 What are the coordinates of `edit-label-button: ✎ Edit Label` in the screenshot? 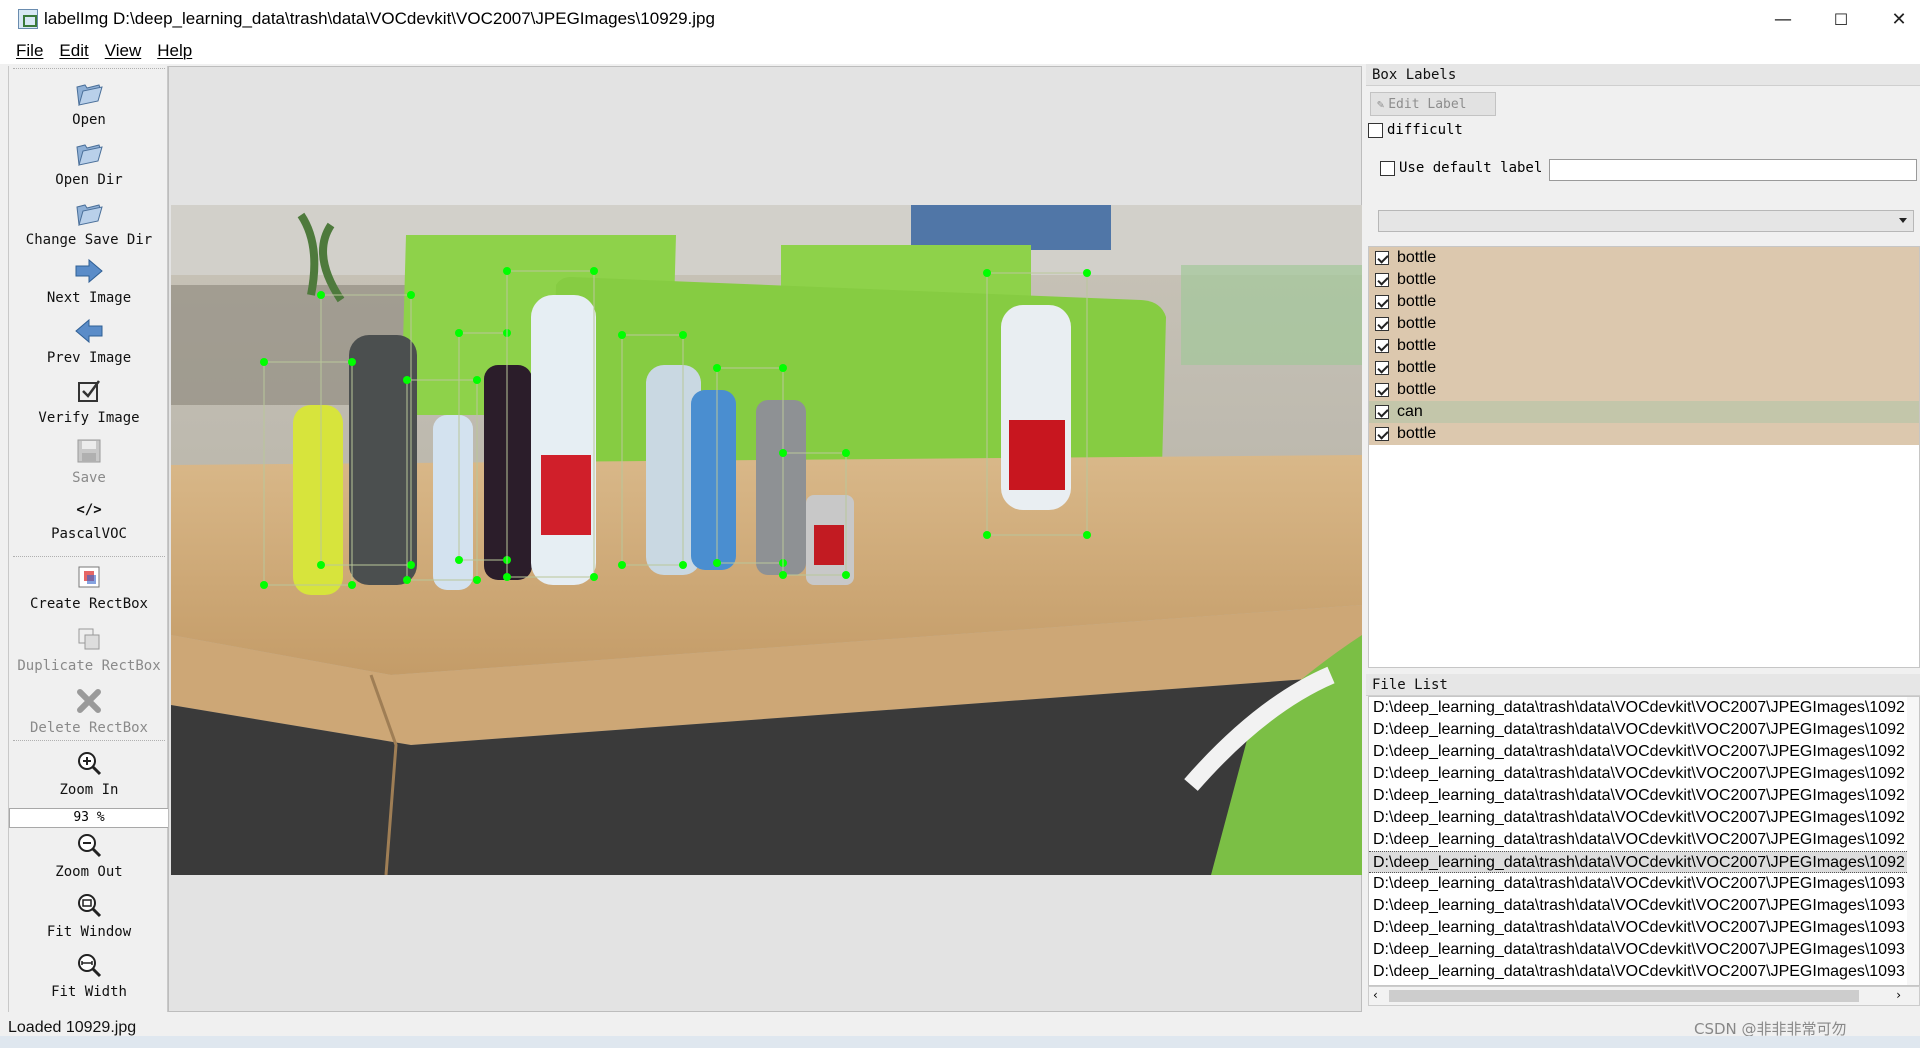 It's located at (1433, 104).